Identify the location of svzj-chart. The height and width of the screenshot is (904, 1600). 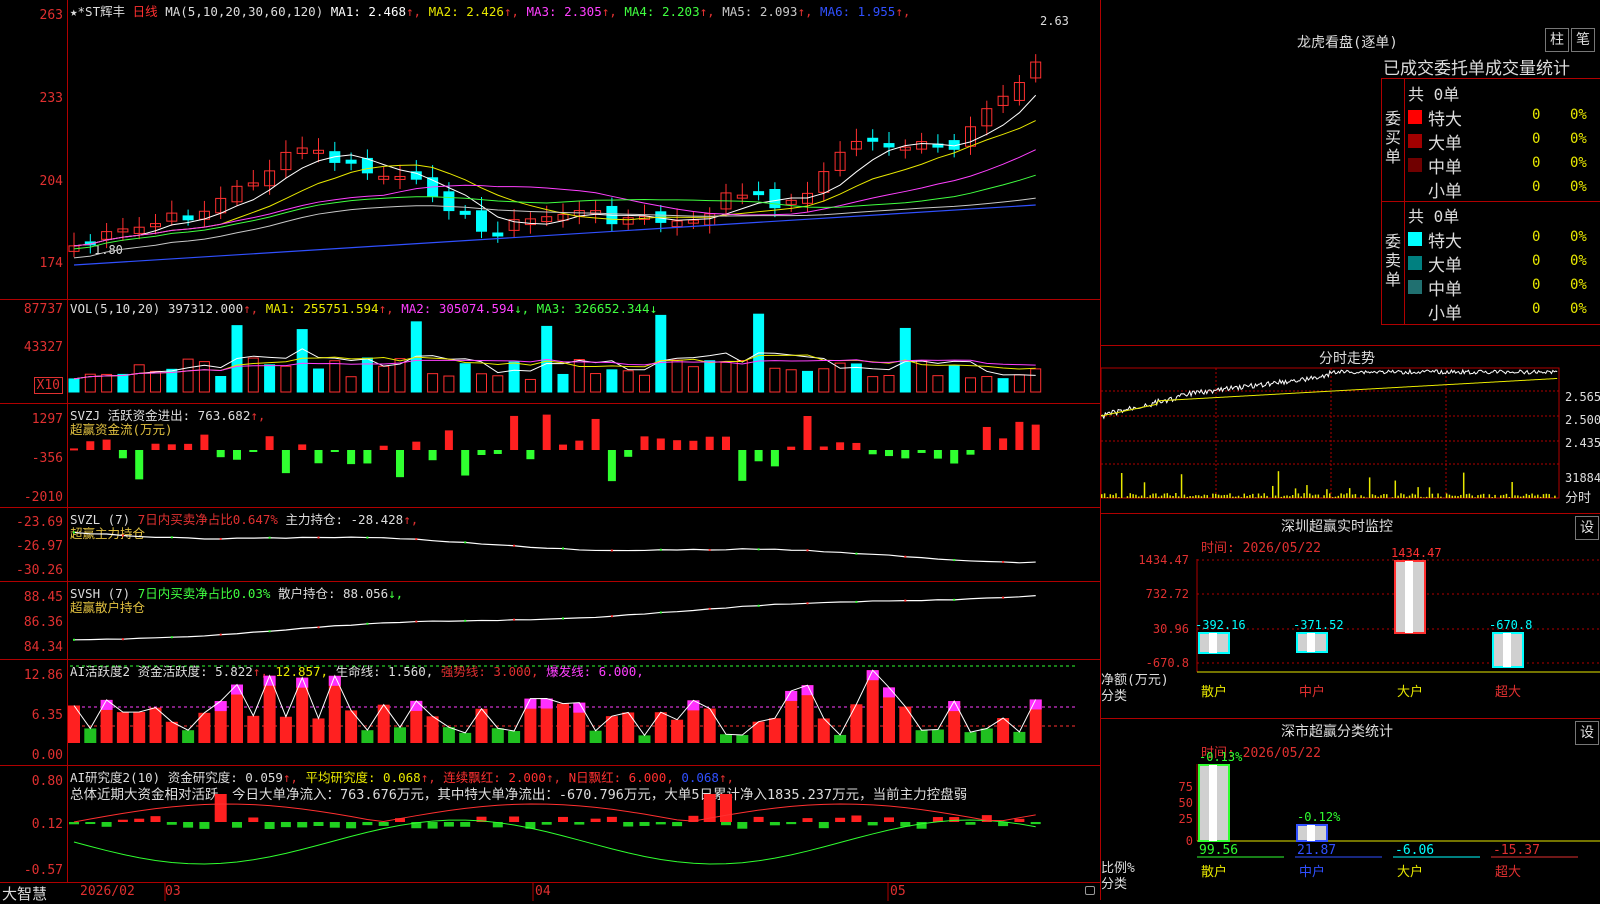
(550, 456).